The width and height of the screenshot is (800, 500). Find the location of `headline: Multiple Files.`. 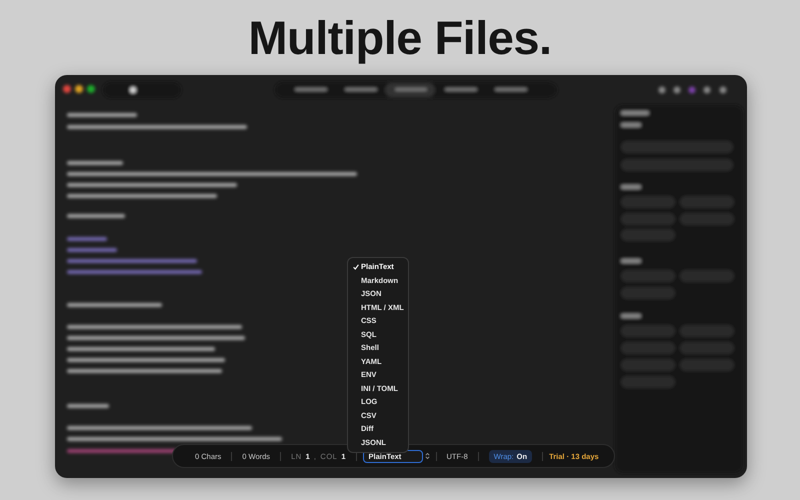

headline: Multiple Files. is located at coordinates (400, 38).